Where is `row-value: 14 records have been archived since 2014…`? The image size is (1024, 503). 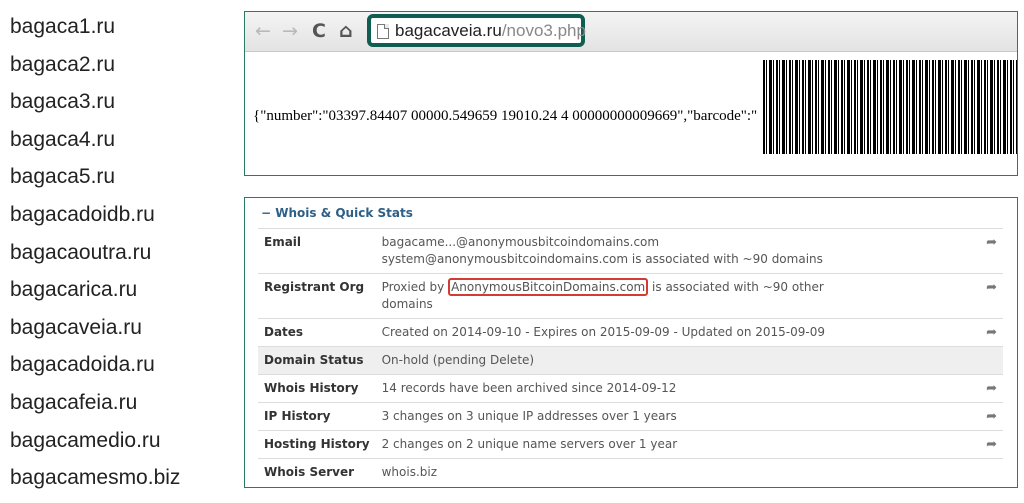 row-value: 14 records have been archived since 2014… is located at coordinates (673, 388).